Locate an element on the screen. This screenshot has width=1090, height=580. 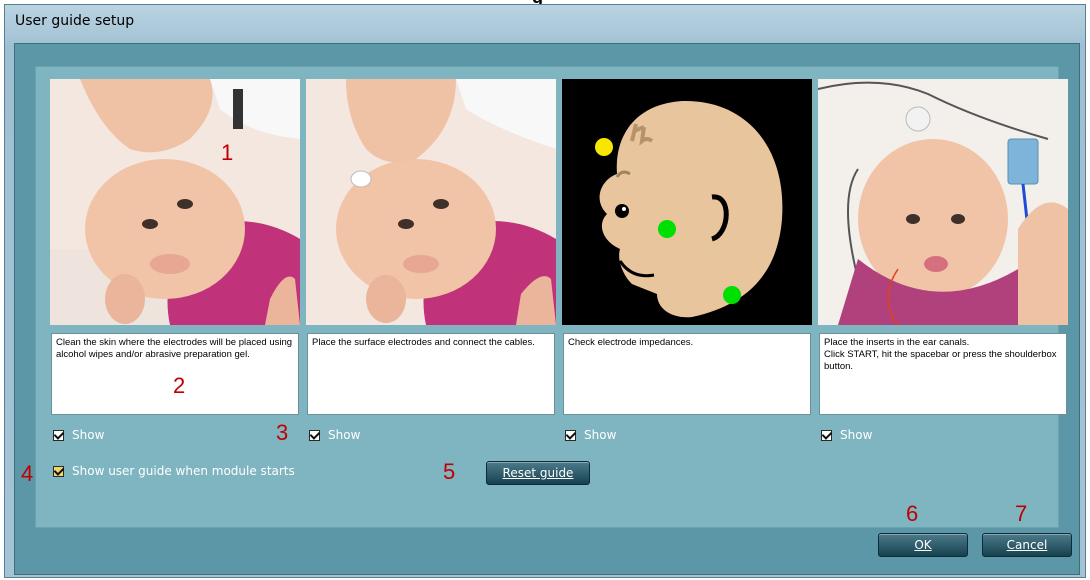
step-2-image is located at coordinates (431, 202).